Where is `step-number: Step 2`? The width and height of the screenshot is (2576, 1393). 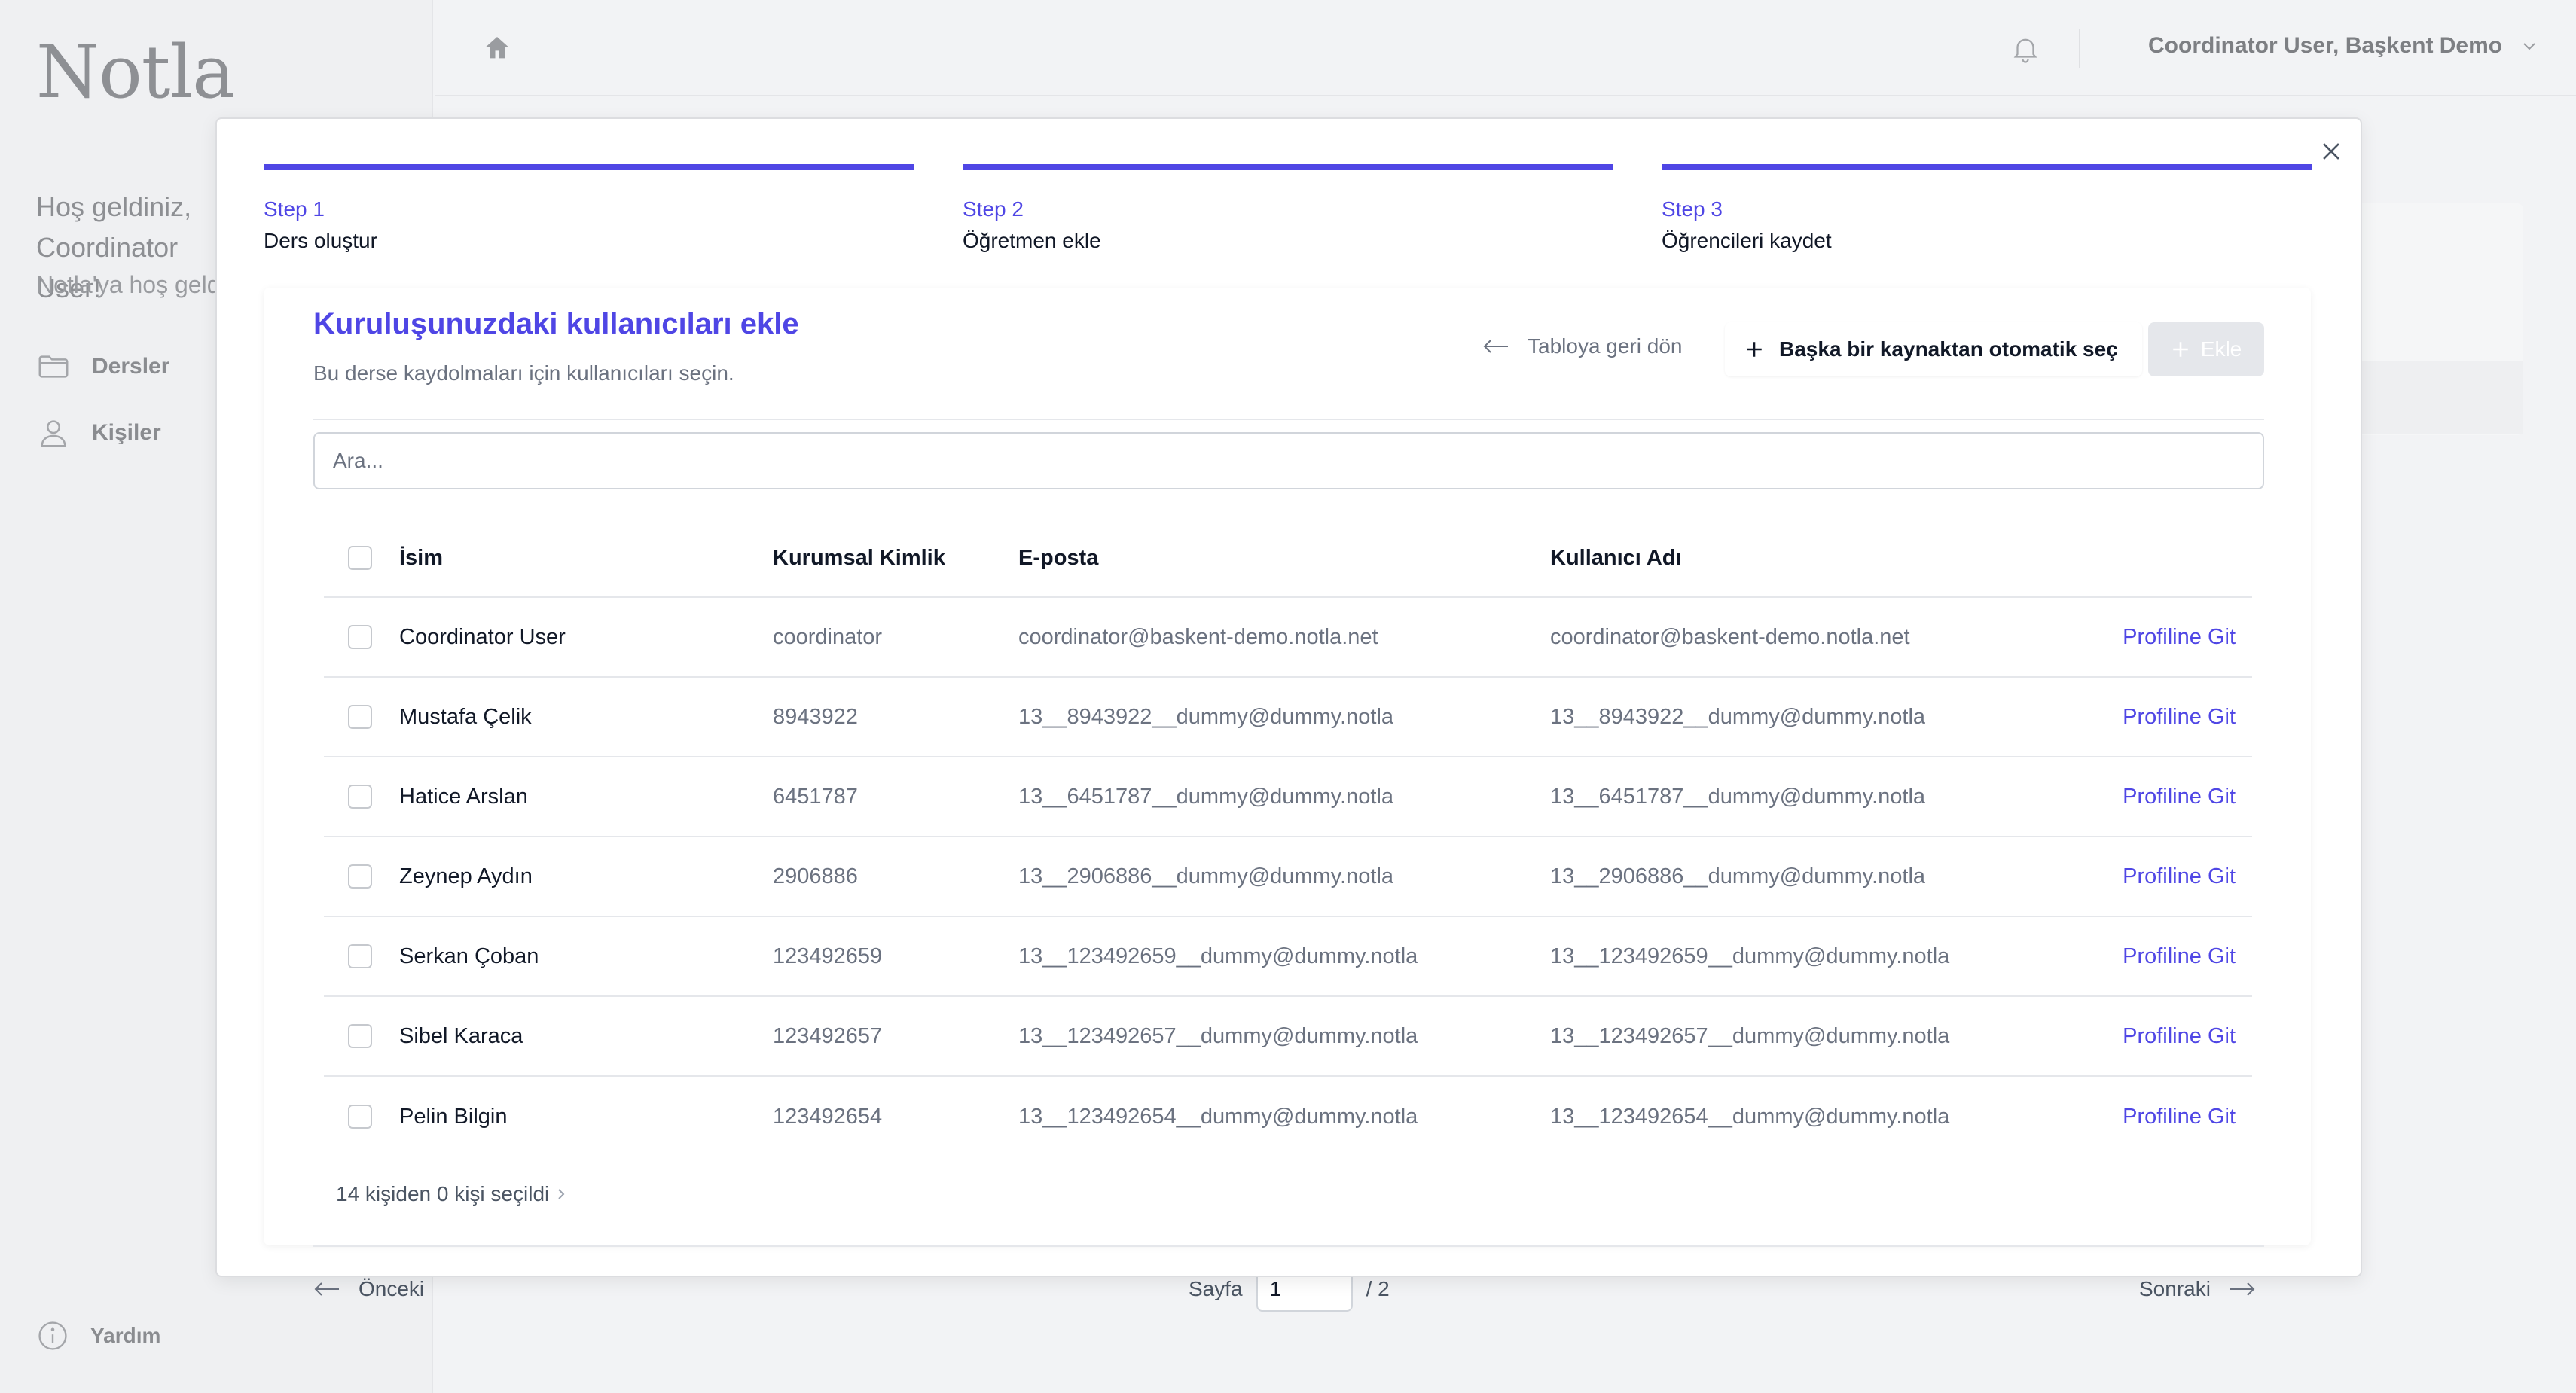
step-number: Step 2 is located at coordinates (994, 209).